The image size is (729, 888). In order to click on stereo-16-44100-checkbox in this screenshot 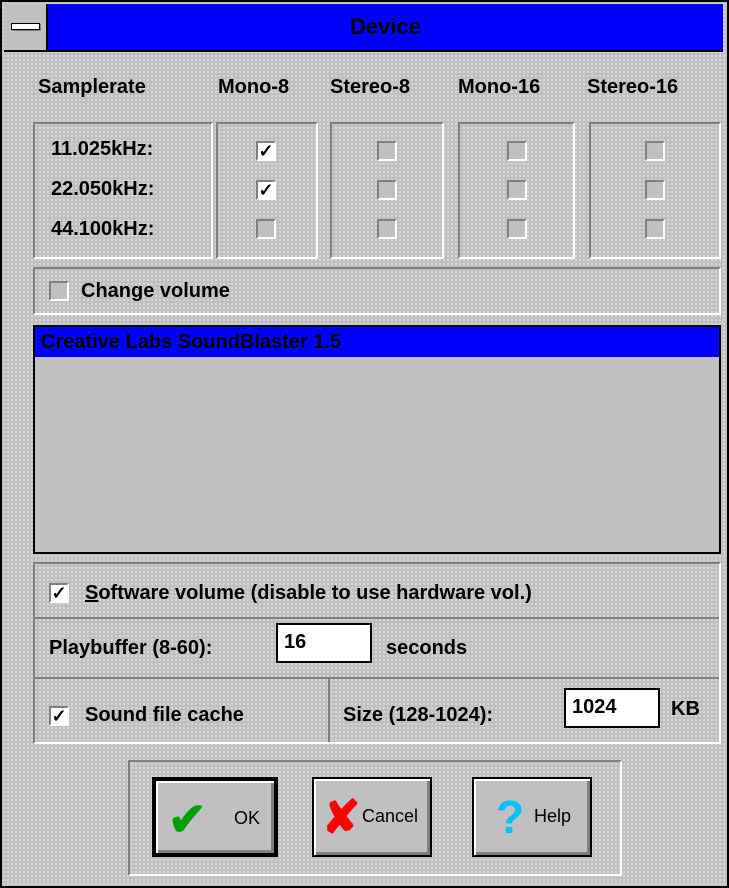, I will do `click(655, 229)`.